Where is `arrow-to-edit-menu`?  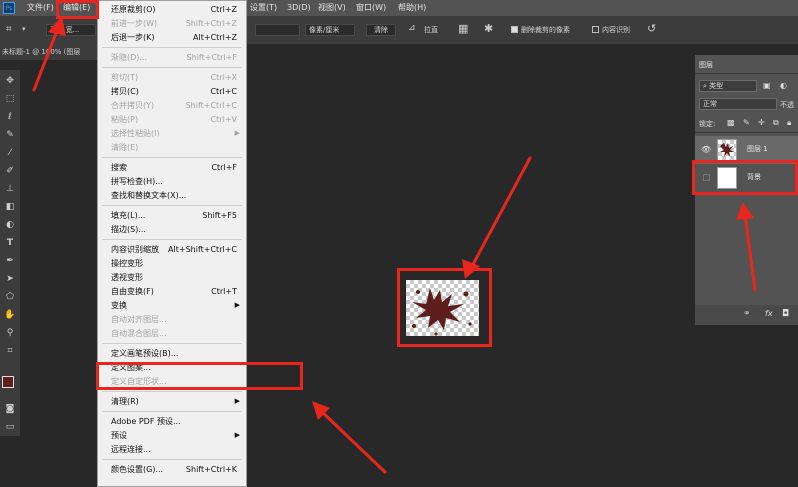
arrow-to-edit-menu is located at coordinates (46, 59).